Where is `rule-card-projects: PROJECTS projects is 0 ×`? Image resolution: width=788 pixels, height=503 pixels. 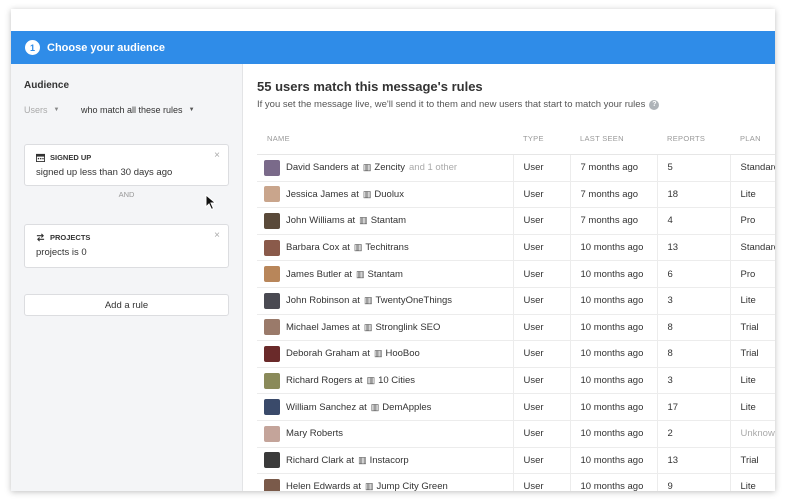
rule-card-projects: PROJECTS projects is 0 × is located at coordinates (126, 246).